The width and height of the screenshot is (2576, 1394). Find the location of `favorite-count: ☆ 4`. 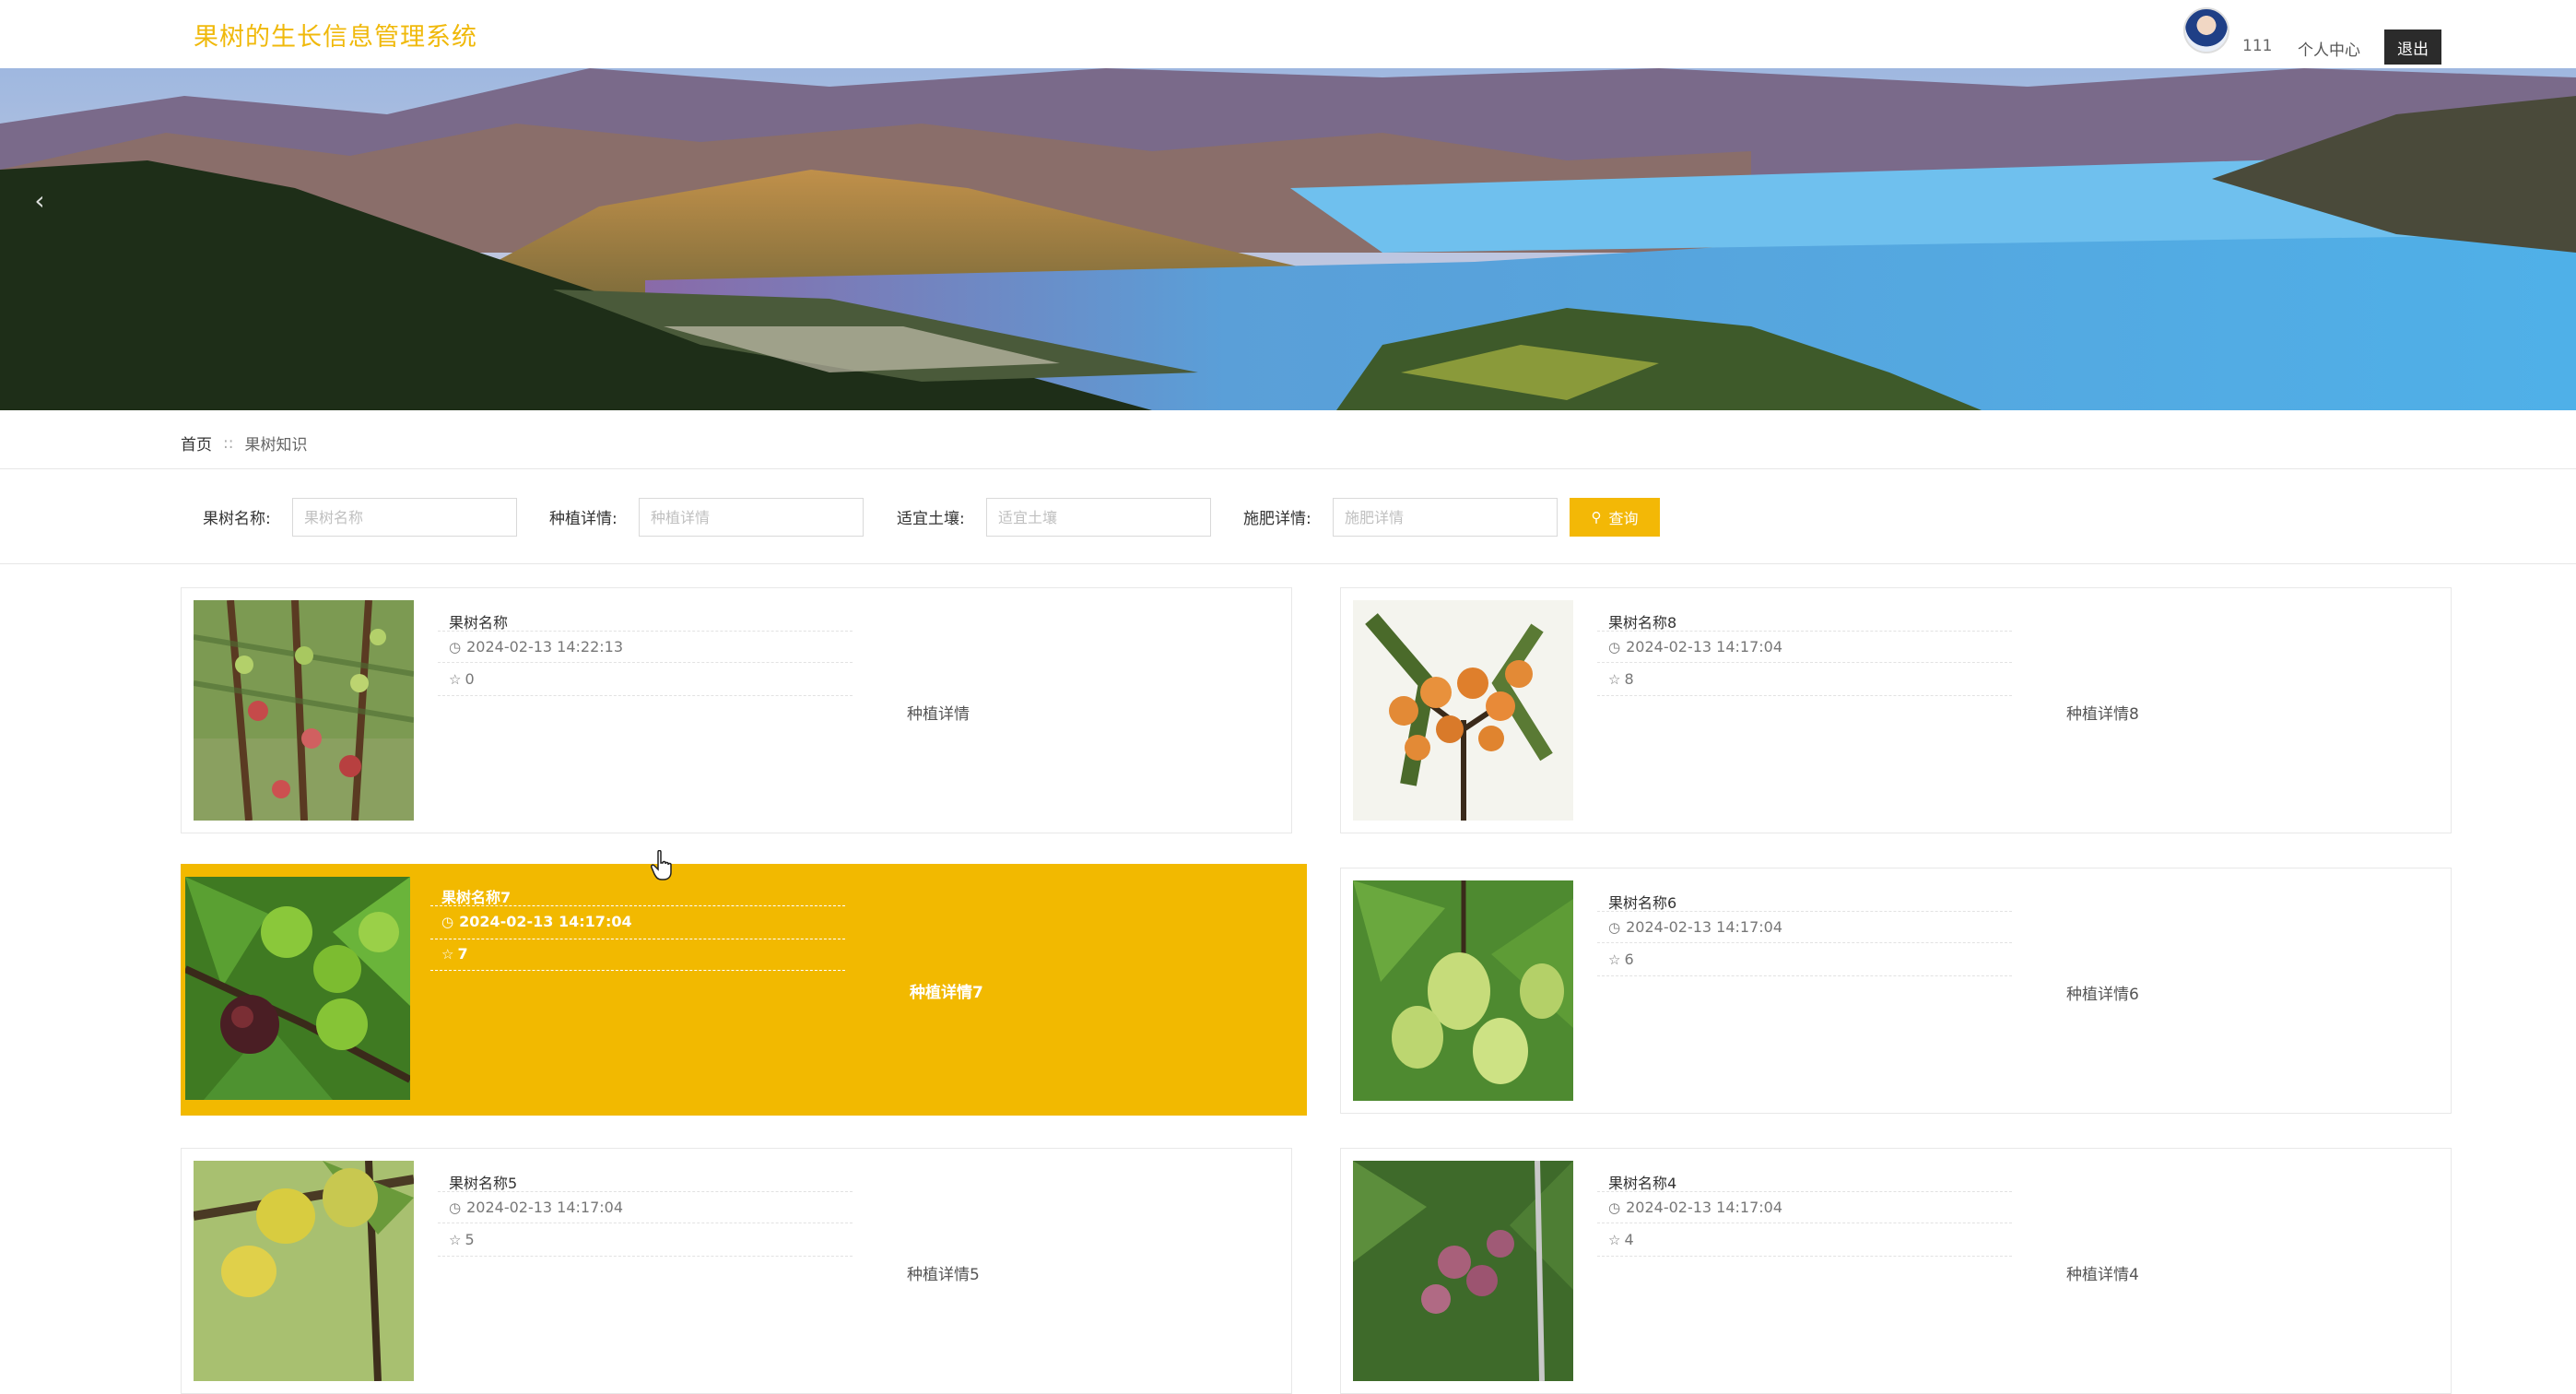

favorite-count: ☆ 4 is located at coordinates (1621, 1239).